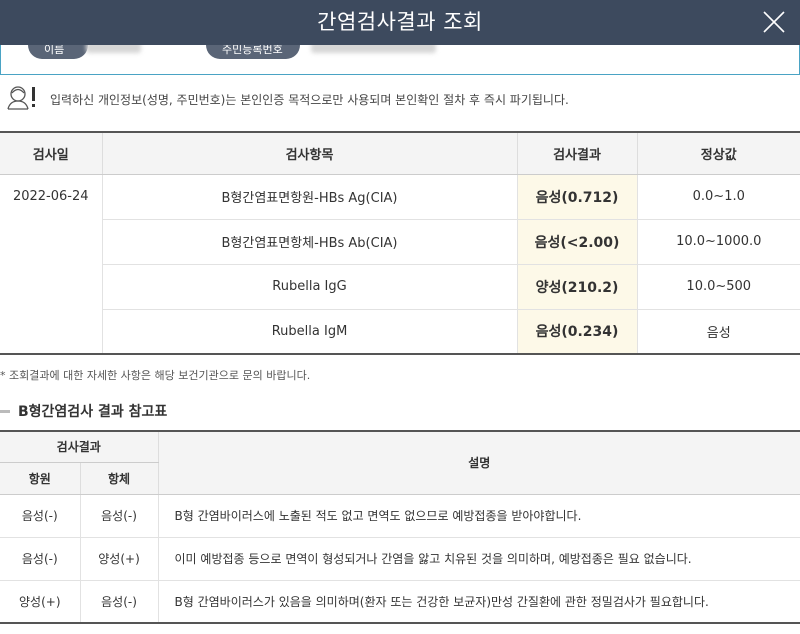 Image resolution: width=800 pixels, height=634 pixels. What do you see at coordinates (58, 52) in the screenshot?
I see `name-label: 이름` at bounding box center [58, 52].